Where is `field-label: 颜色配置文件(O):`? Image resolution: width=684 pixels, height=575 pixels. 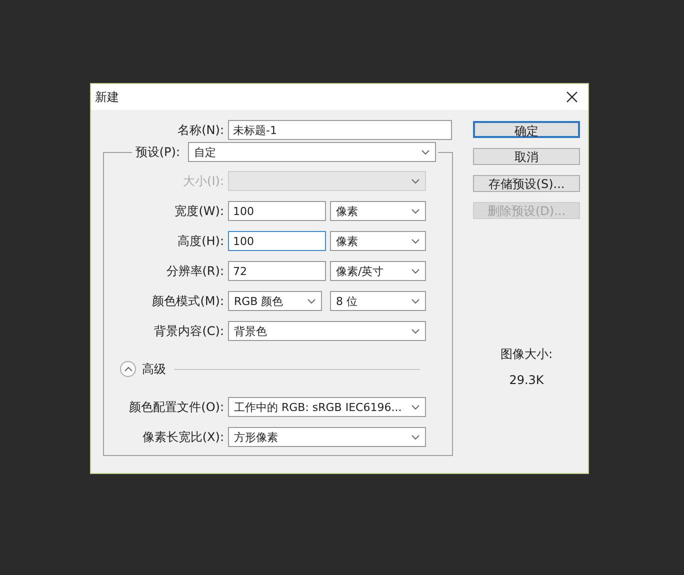 field-label: 颜色配置文件(O): is located at coordinates (176, 407).